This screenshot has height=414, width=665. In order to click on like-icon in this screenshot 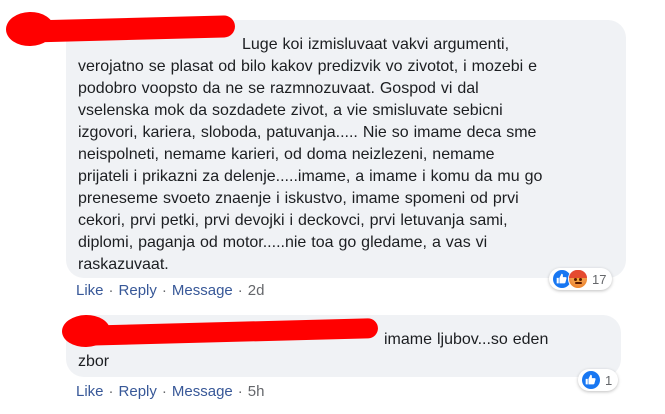, I will do `click(591, 380)`.